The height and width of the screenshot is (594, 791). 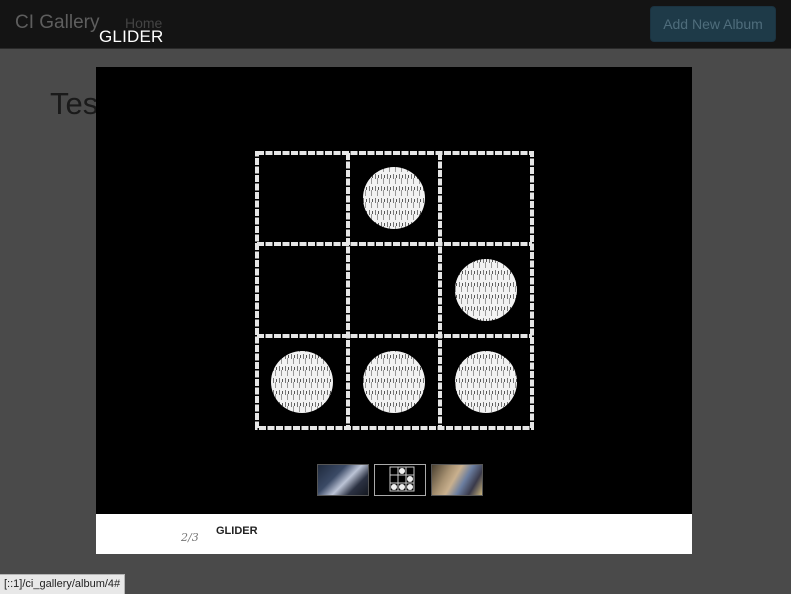 I want to click on thumbnail-2-glider, so click(x=400, y=480).